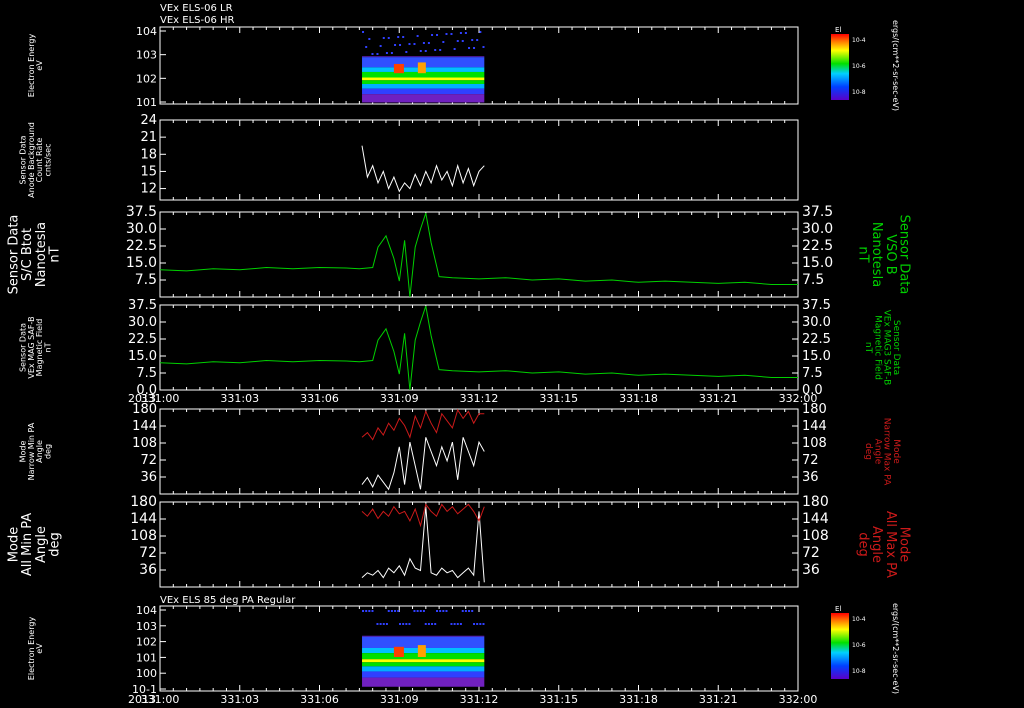  Describe the element at coordinates (423, 515) in the screenshot. I see `series-line-all-max-pa` at that location.